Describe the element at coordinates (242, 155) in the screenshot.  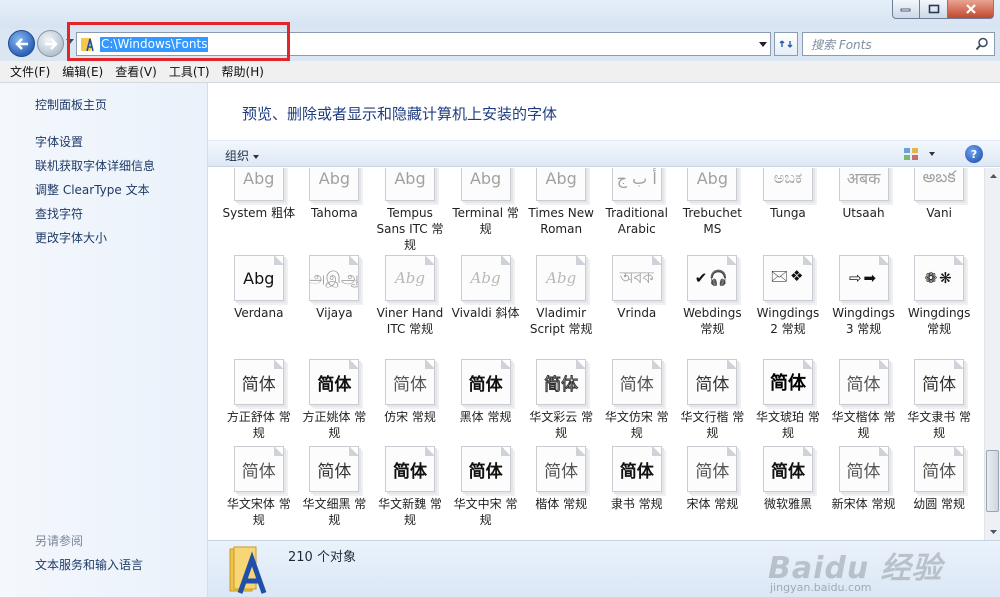
I see `organize-button: 组织` at that location.